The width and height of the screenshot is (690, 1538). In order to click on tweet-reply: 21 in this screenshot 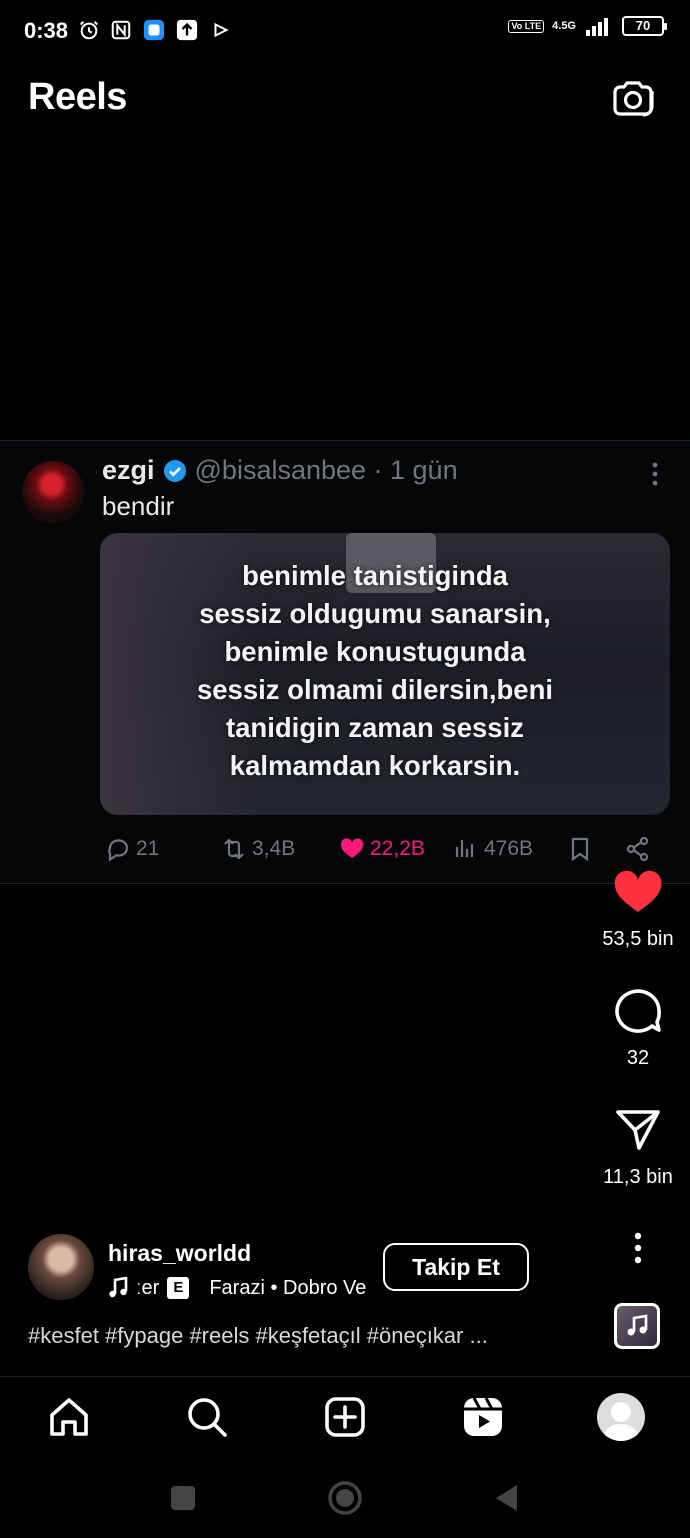, I will do `click(131, 849)`.